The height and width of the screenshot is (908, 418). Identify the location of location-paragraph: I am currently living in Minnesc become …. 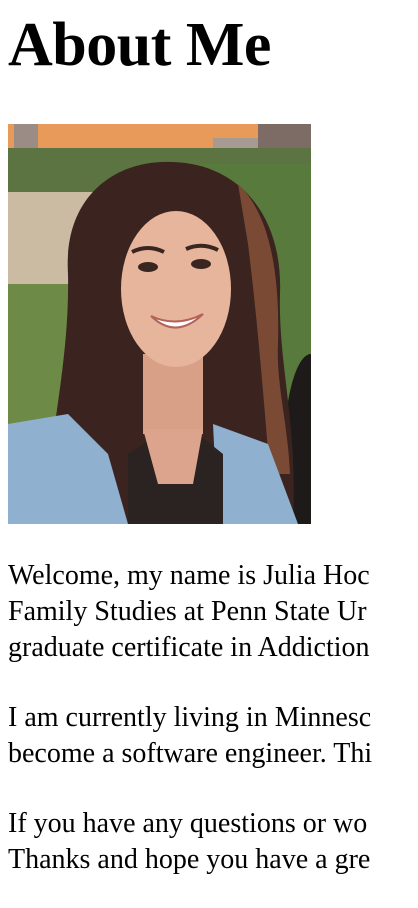
(213, 736).